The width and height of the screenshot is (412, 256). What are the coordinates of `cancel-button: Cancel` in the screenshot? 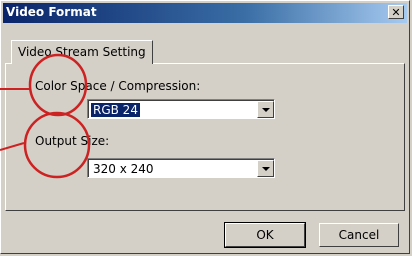 It's located at (359, 235).